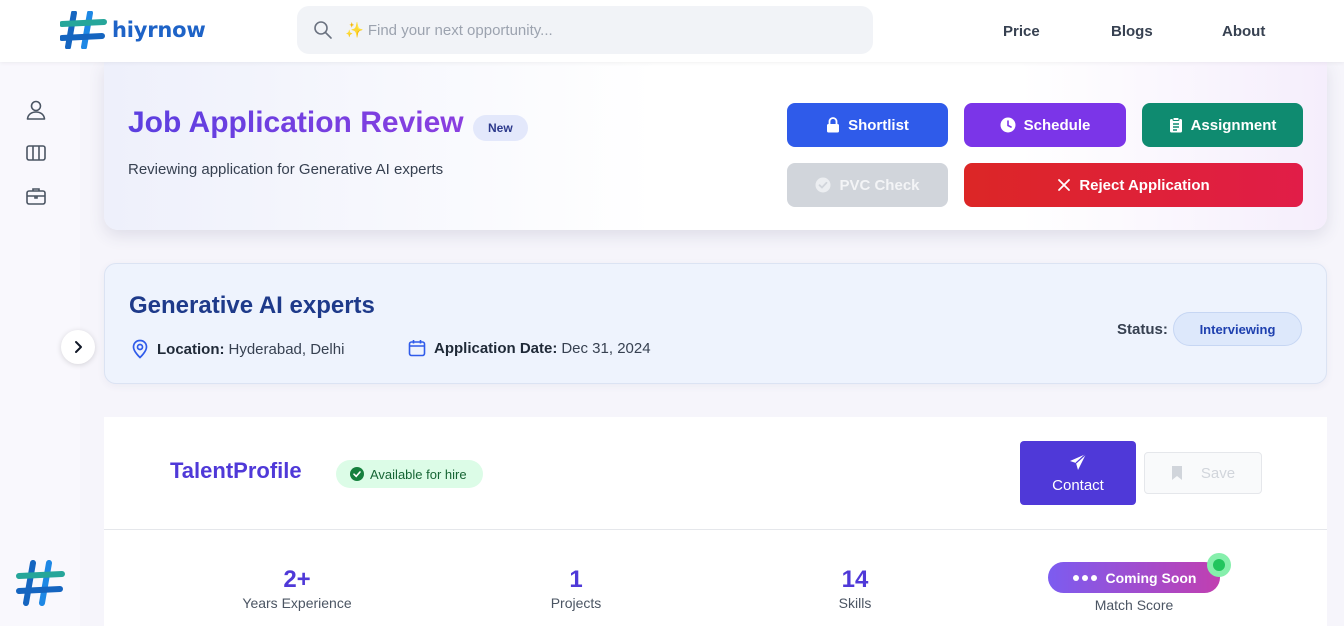 This screenshot has width=1344, height=626. I want to click on contact-label: Contact, so click(1078, 485).